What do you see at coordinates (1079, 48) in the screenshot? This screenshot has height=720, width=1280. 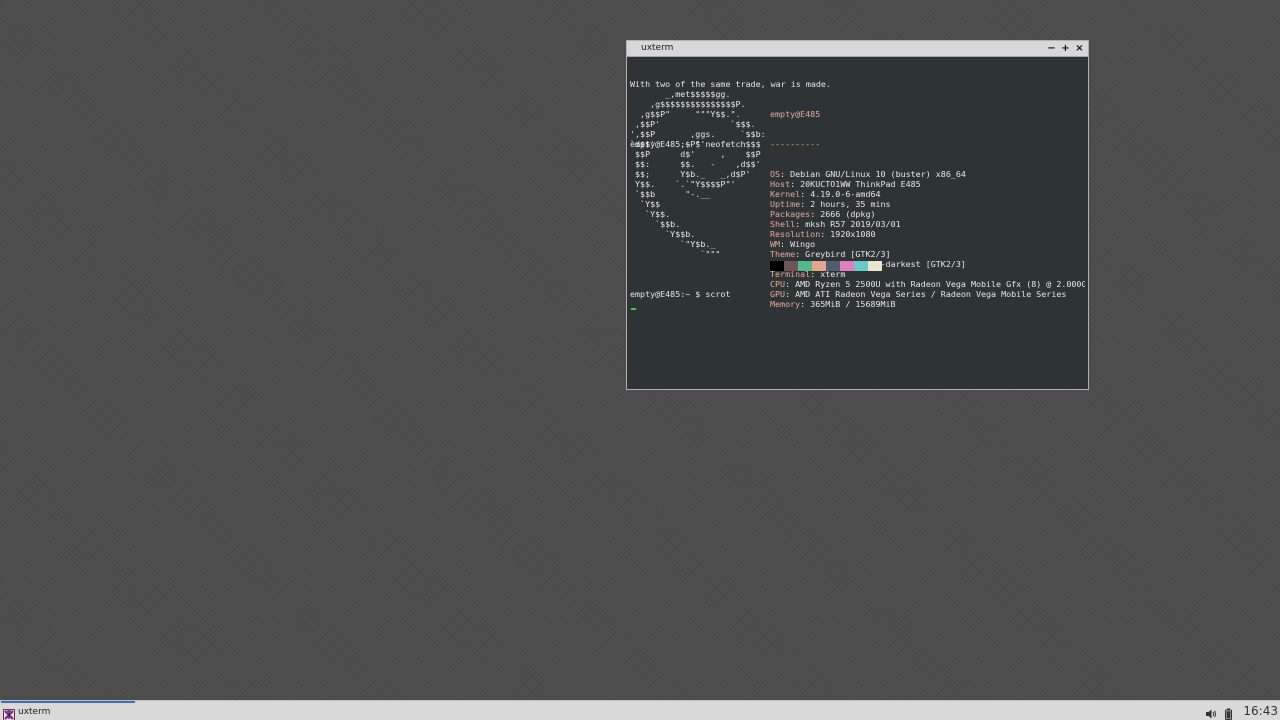 I see `close-button: ×` at bounding box center [1079, 48].